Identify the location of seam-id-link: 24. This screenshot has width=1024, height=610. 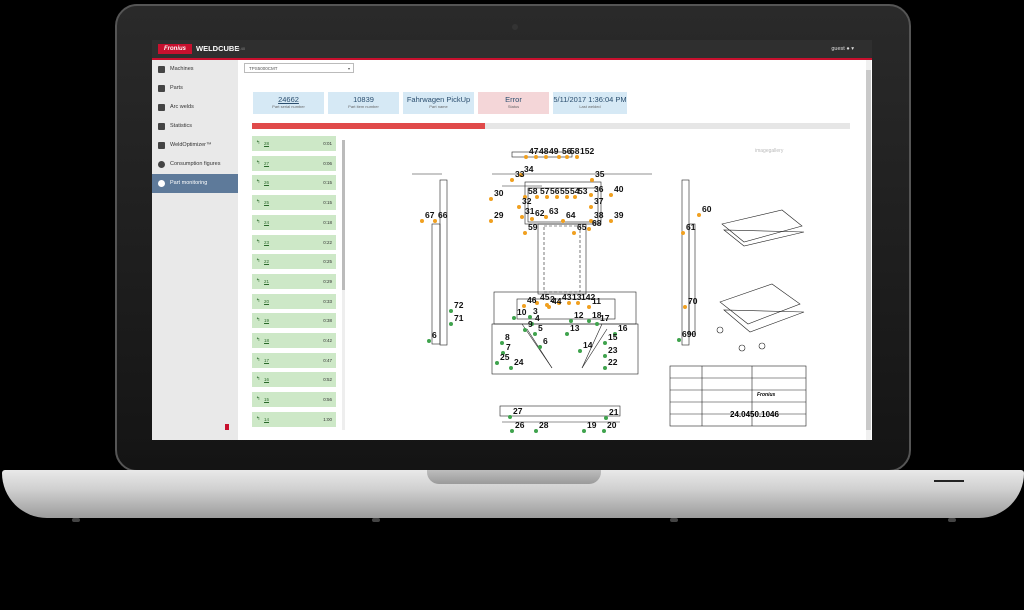
(266, 222).